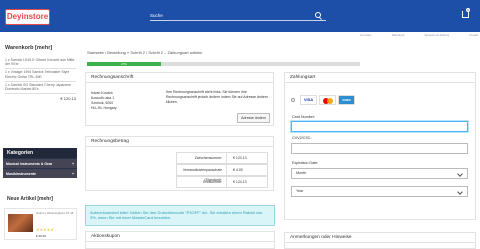  Describe the element at coordinates (379, 173) in the screenshot. I see `month-select: Month` at that location.